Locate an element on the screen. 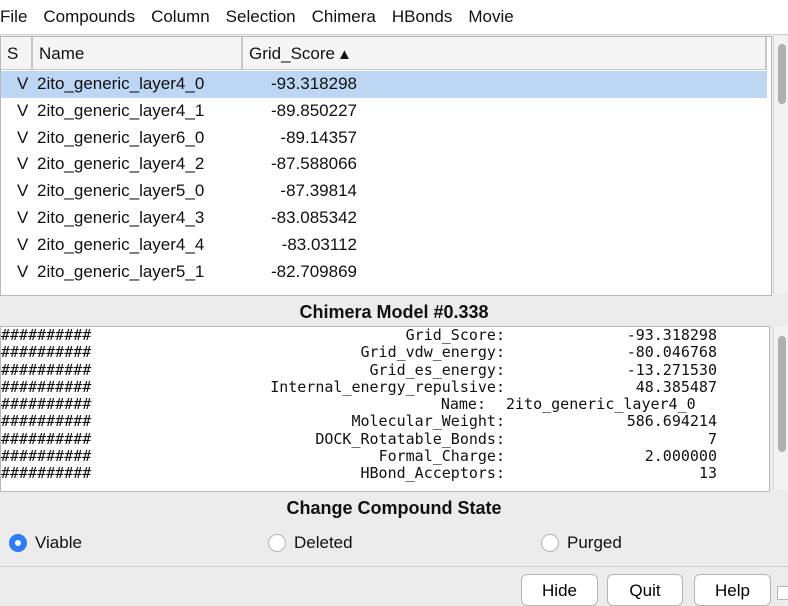  radio-viable: Viable is located at coordinates (45, 543).